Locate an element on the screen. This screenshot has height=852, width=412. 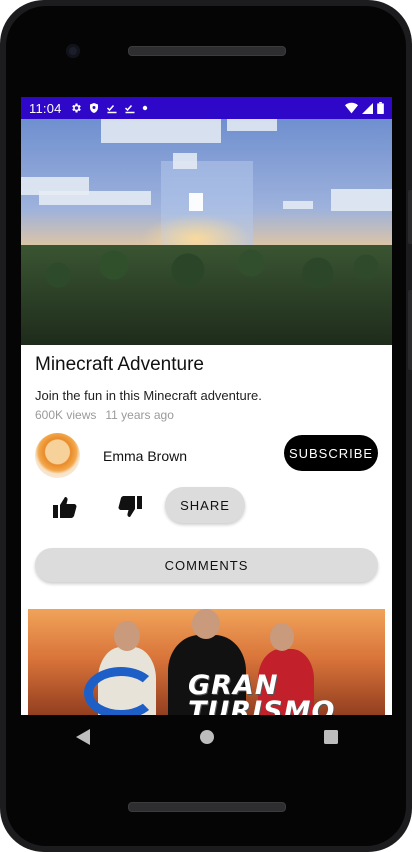
navigation-bar is located at coordinates (206, 737).